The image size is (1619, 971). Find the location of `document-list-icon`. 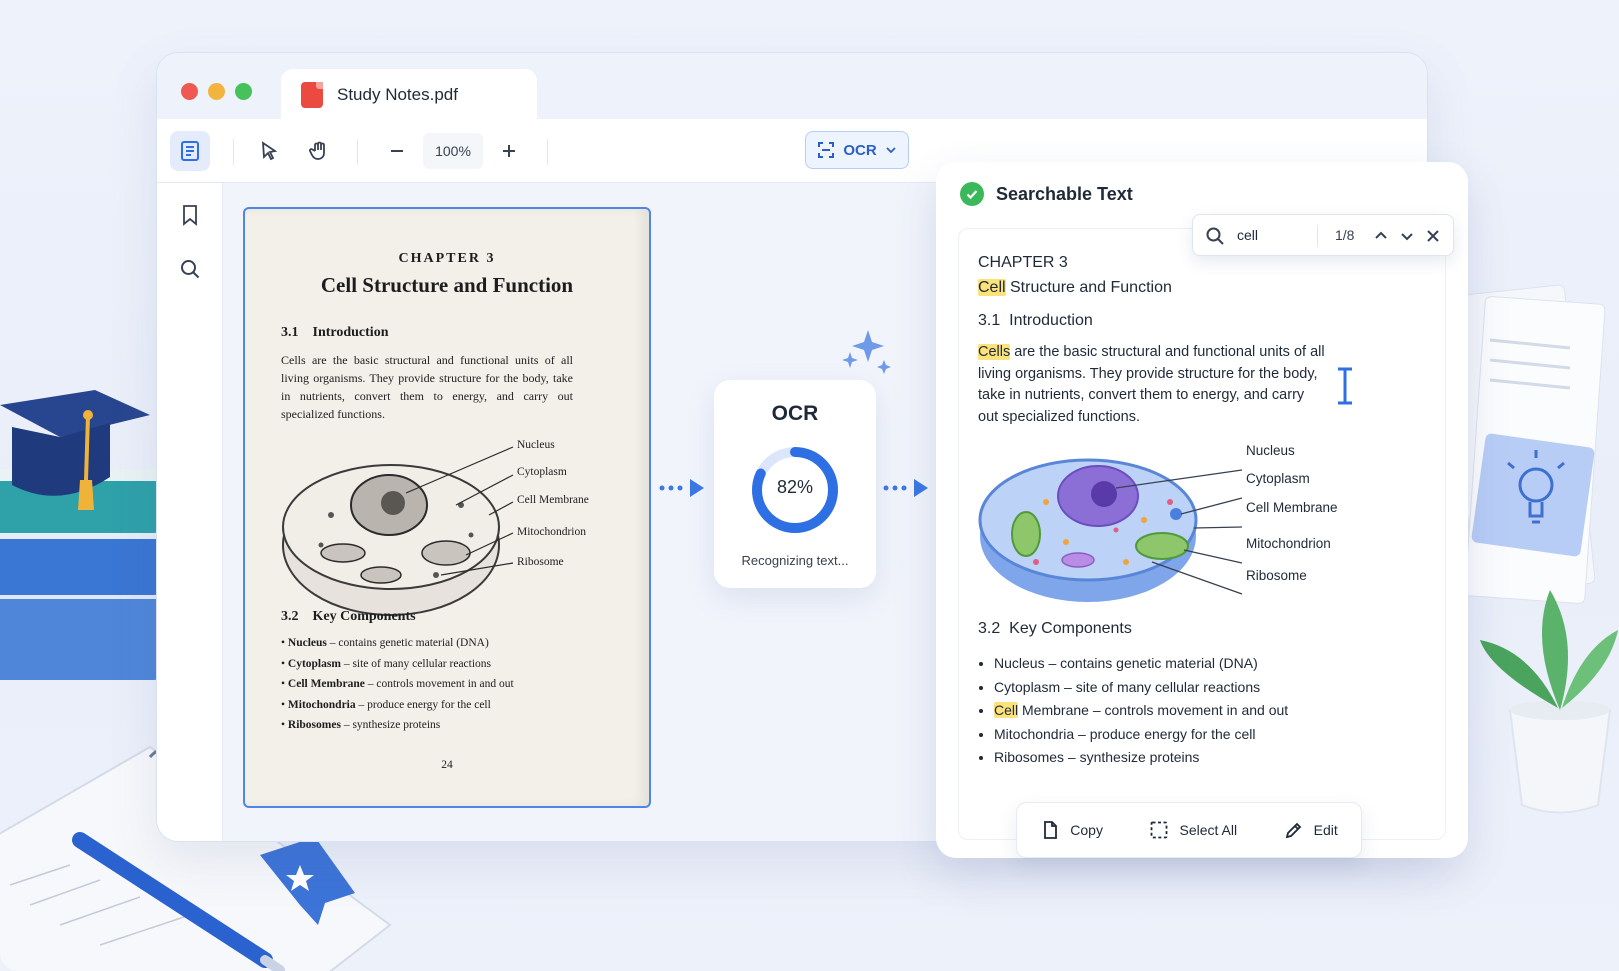

document-list-icon is located at coordinates (190, 151).